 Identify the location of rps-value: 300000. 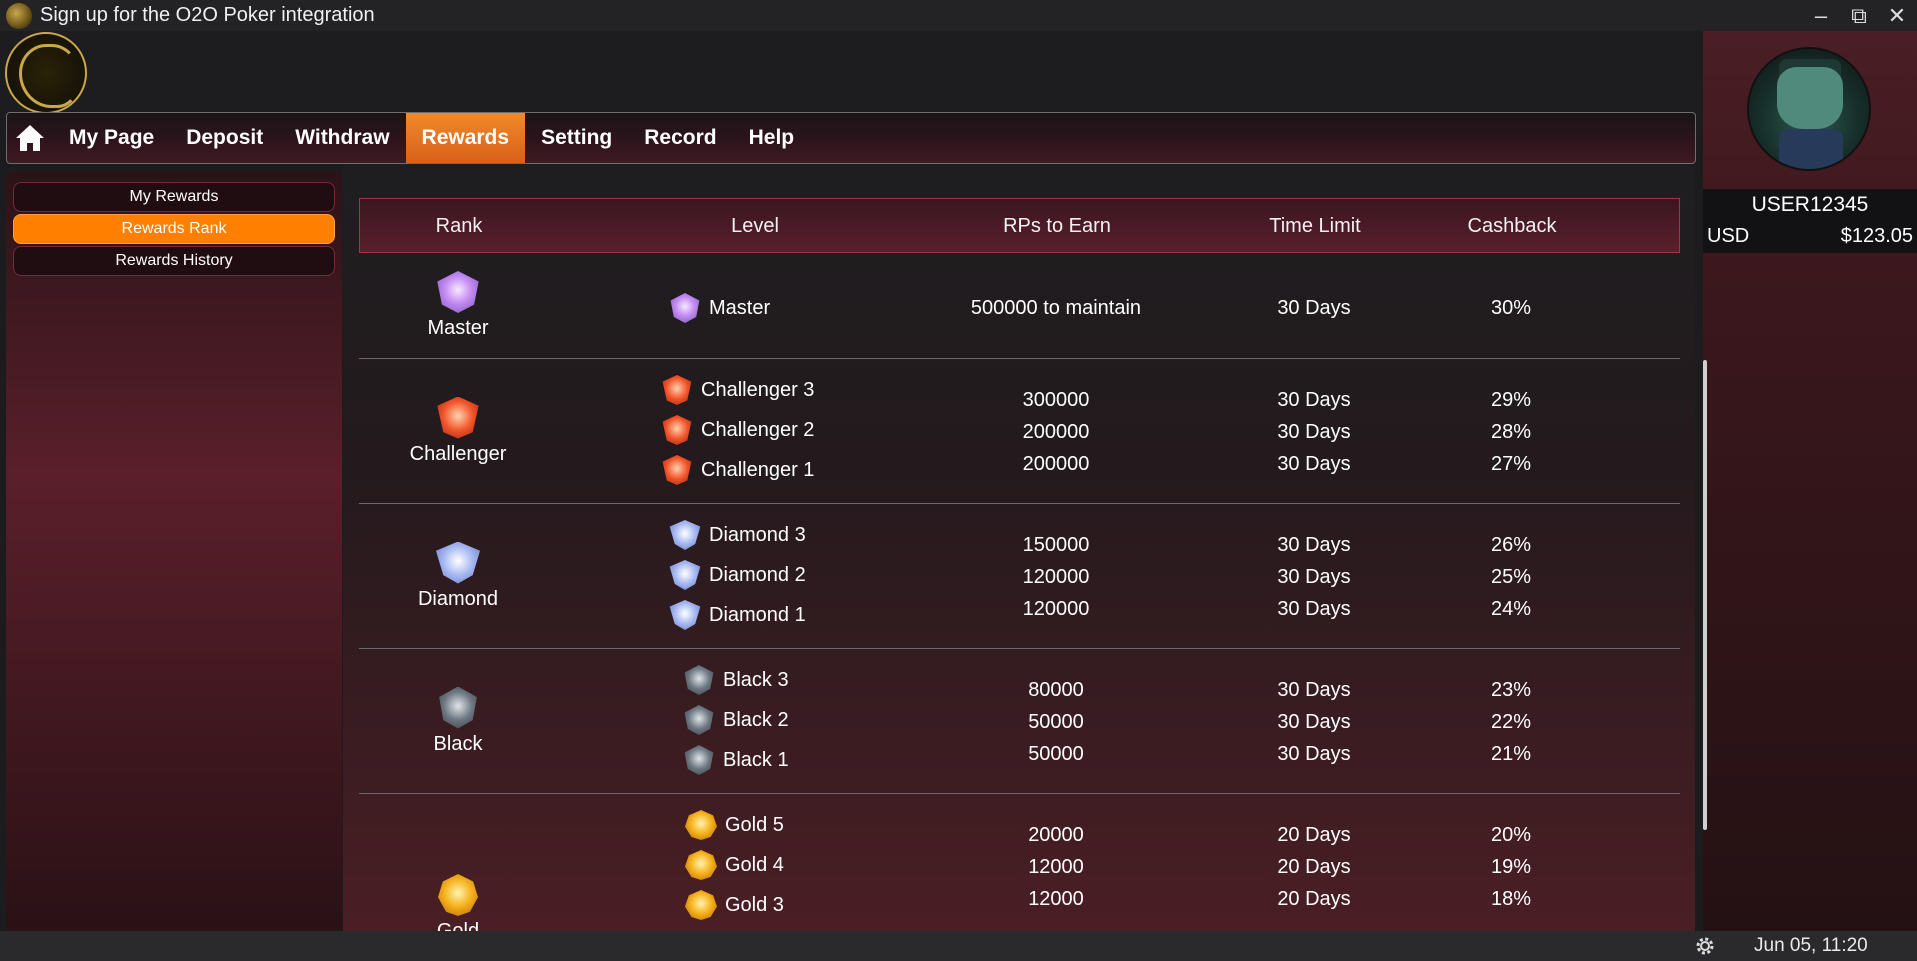
(1056, 400).